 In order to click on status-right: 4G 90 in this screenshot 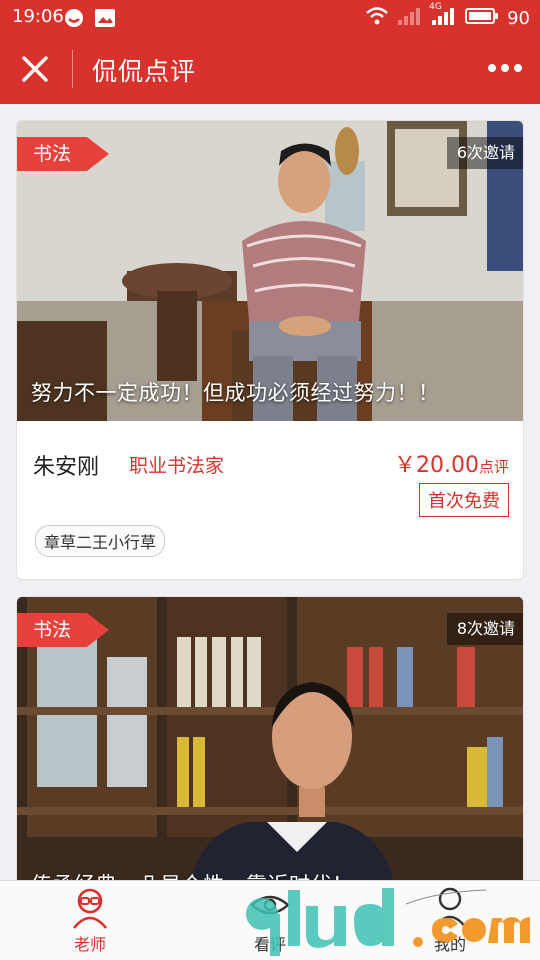, I will do `click(447, 16)`.